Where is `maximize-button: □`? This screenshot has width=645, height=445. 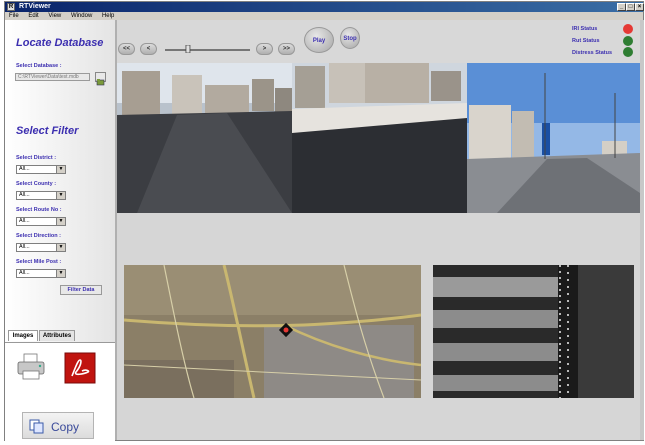
maximize-button: □ is located at coordinates (630, 7).